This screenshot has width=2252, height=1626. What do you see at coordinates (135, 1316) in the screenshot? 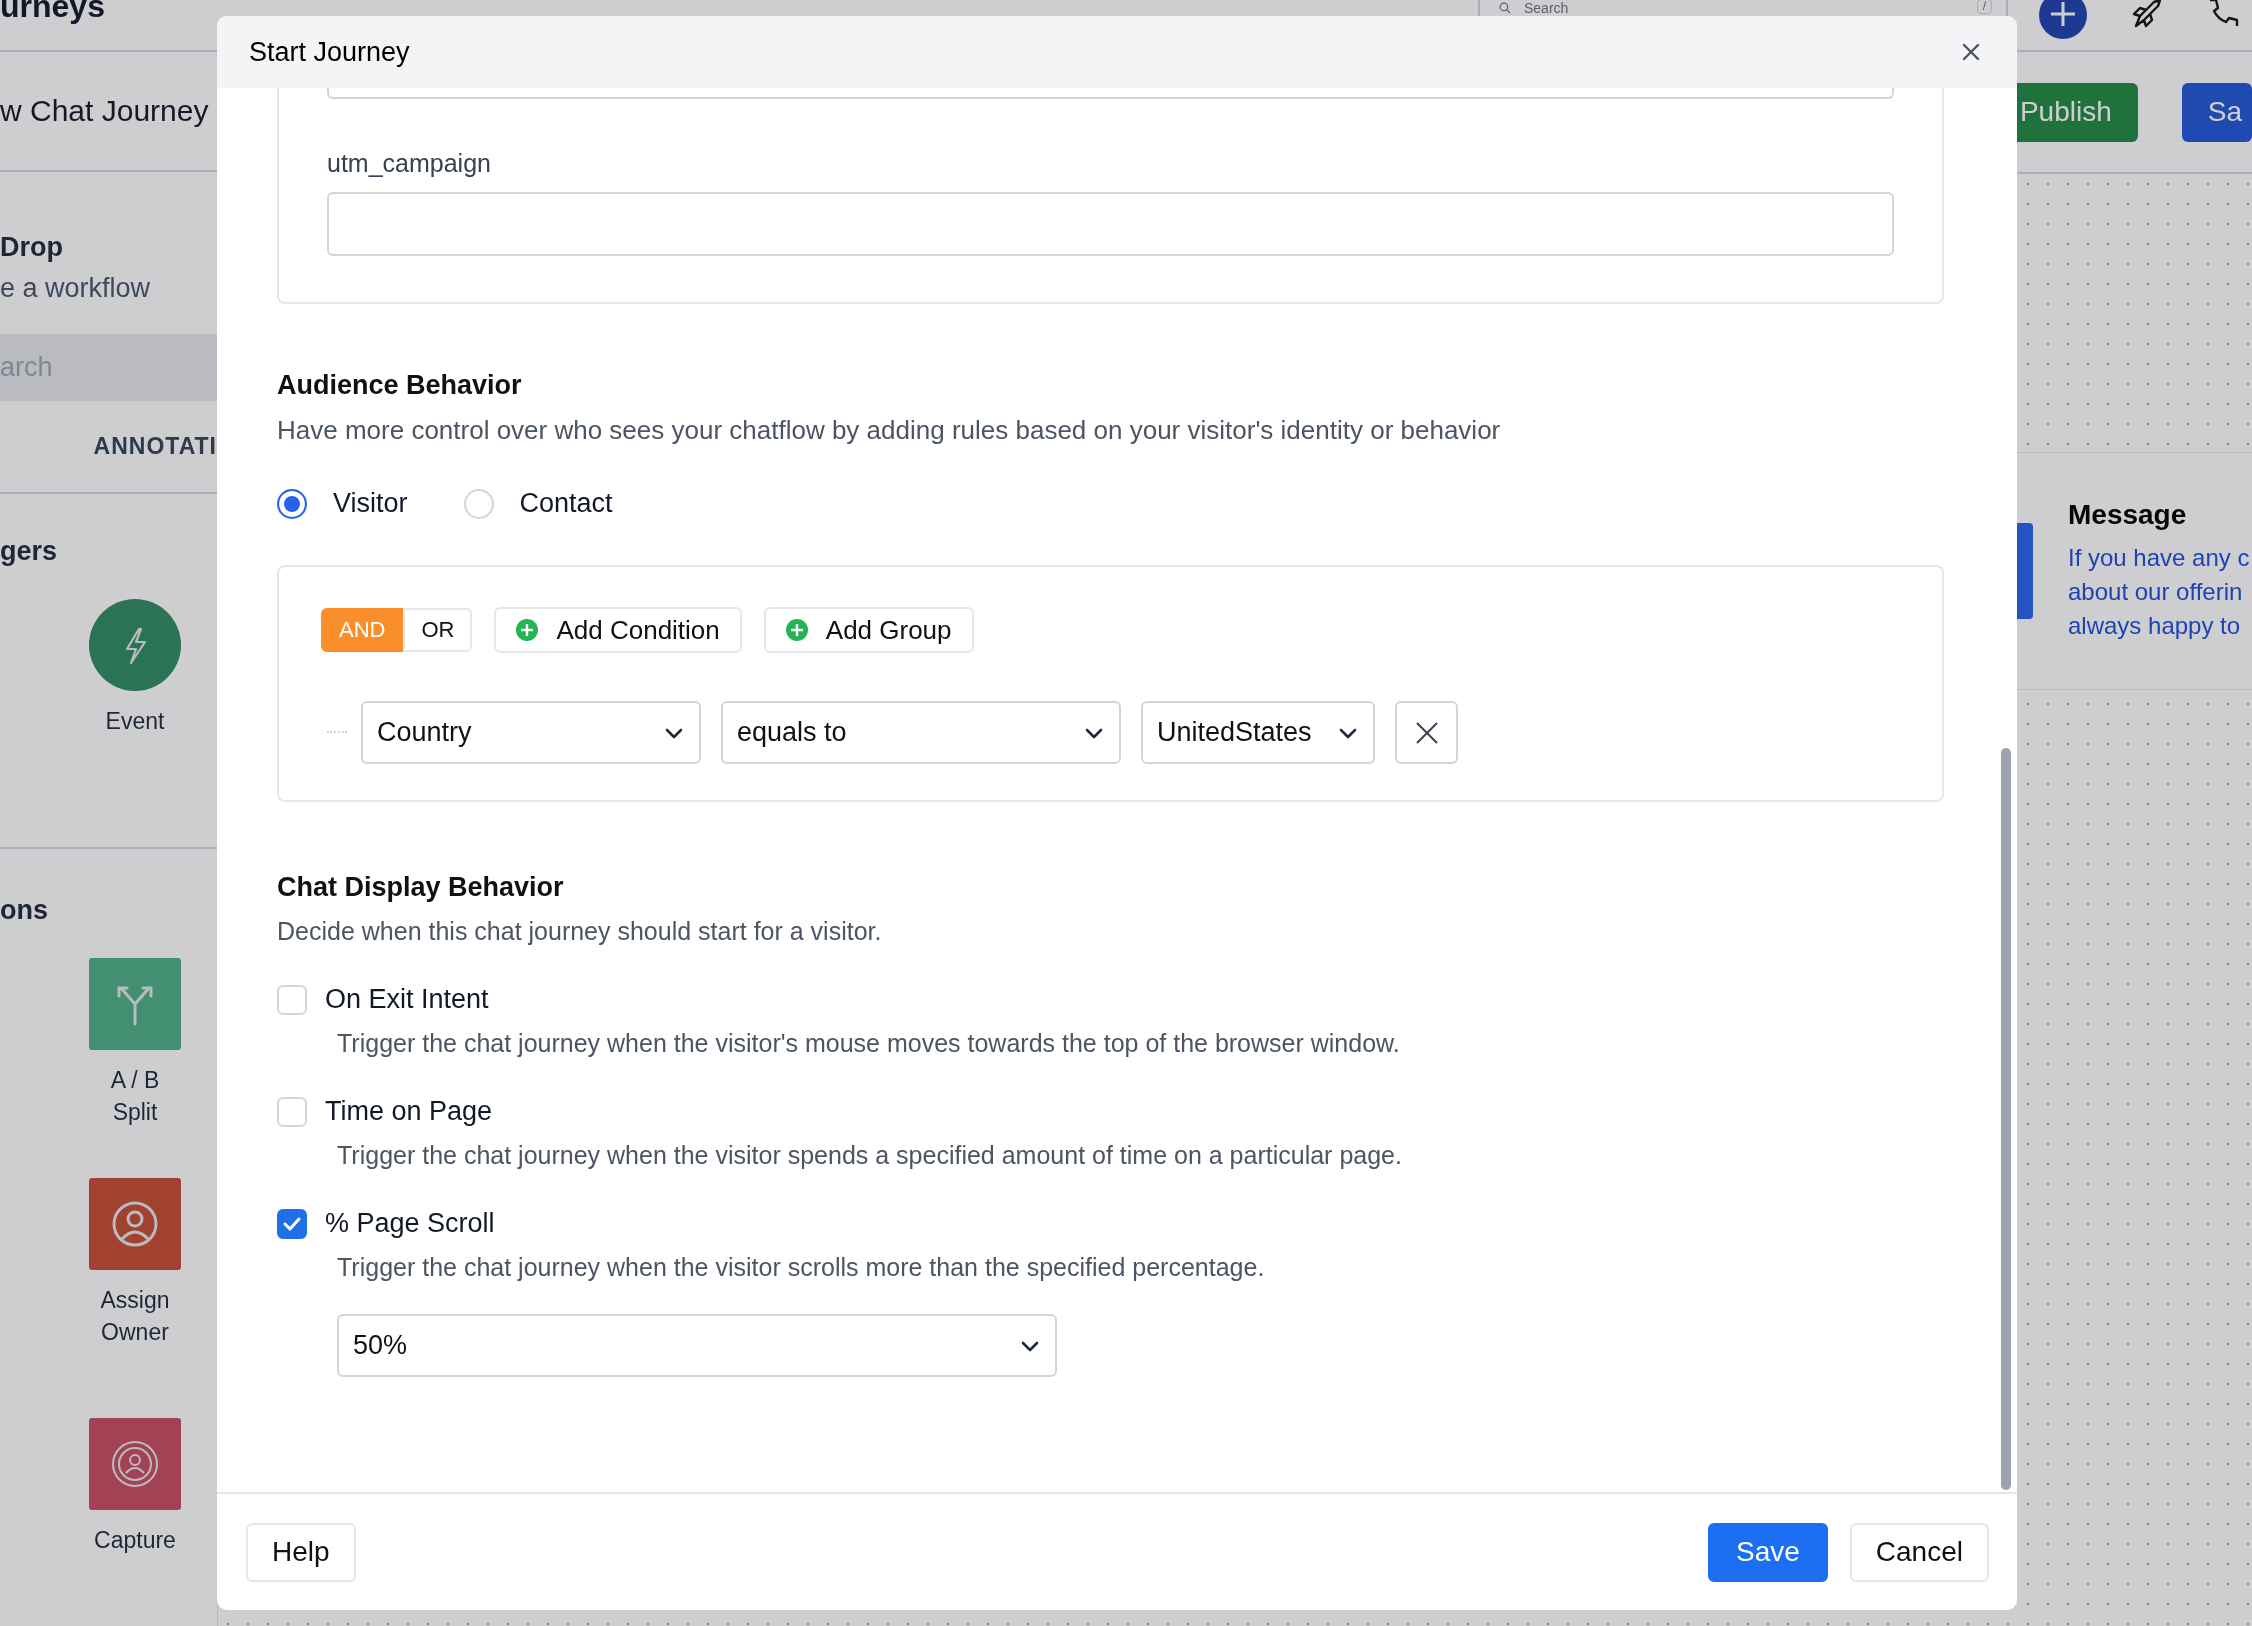
I see `node-label: Assign Owner` at bounding box center [135, 1316].